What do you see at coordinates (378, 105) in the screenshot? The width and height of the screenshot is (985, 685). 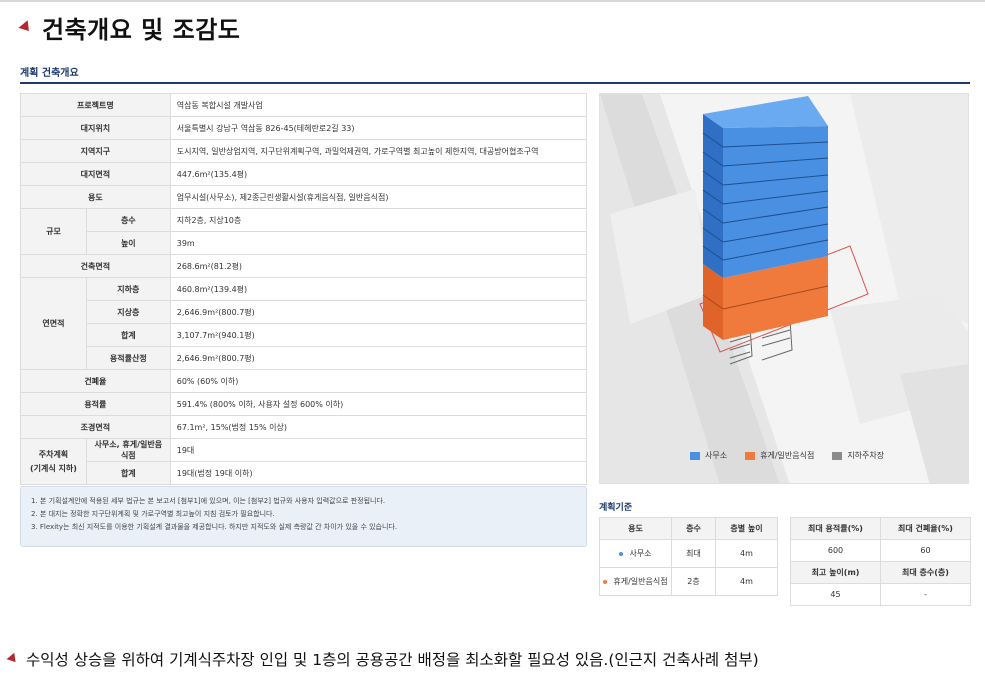 I see `spec-value: 역삼동 복합시설 개발사업` at bounding box center [378, 105].